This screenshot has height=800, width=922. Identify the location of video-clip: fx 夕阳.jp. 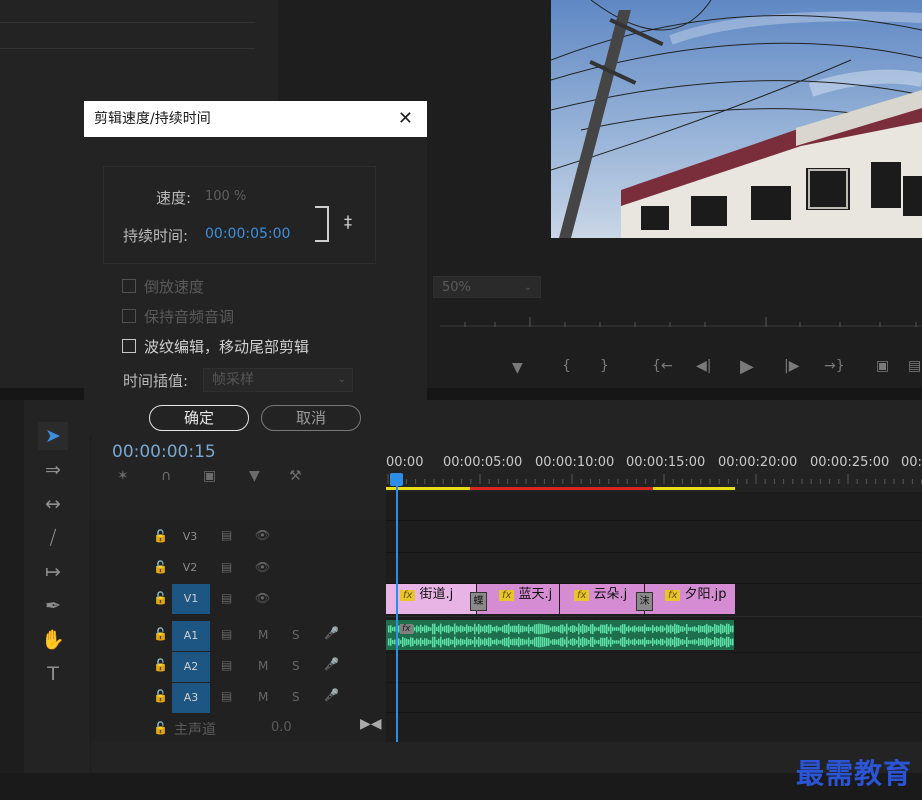
(690, 599).